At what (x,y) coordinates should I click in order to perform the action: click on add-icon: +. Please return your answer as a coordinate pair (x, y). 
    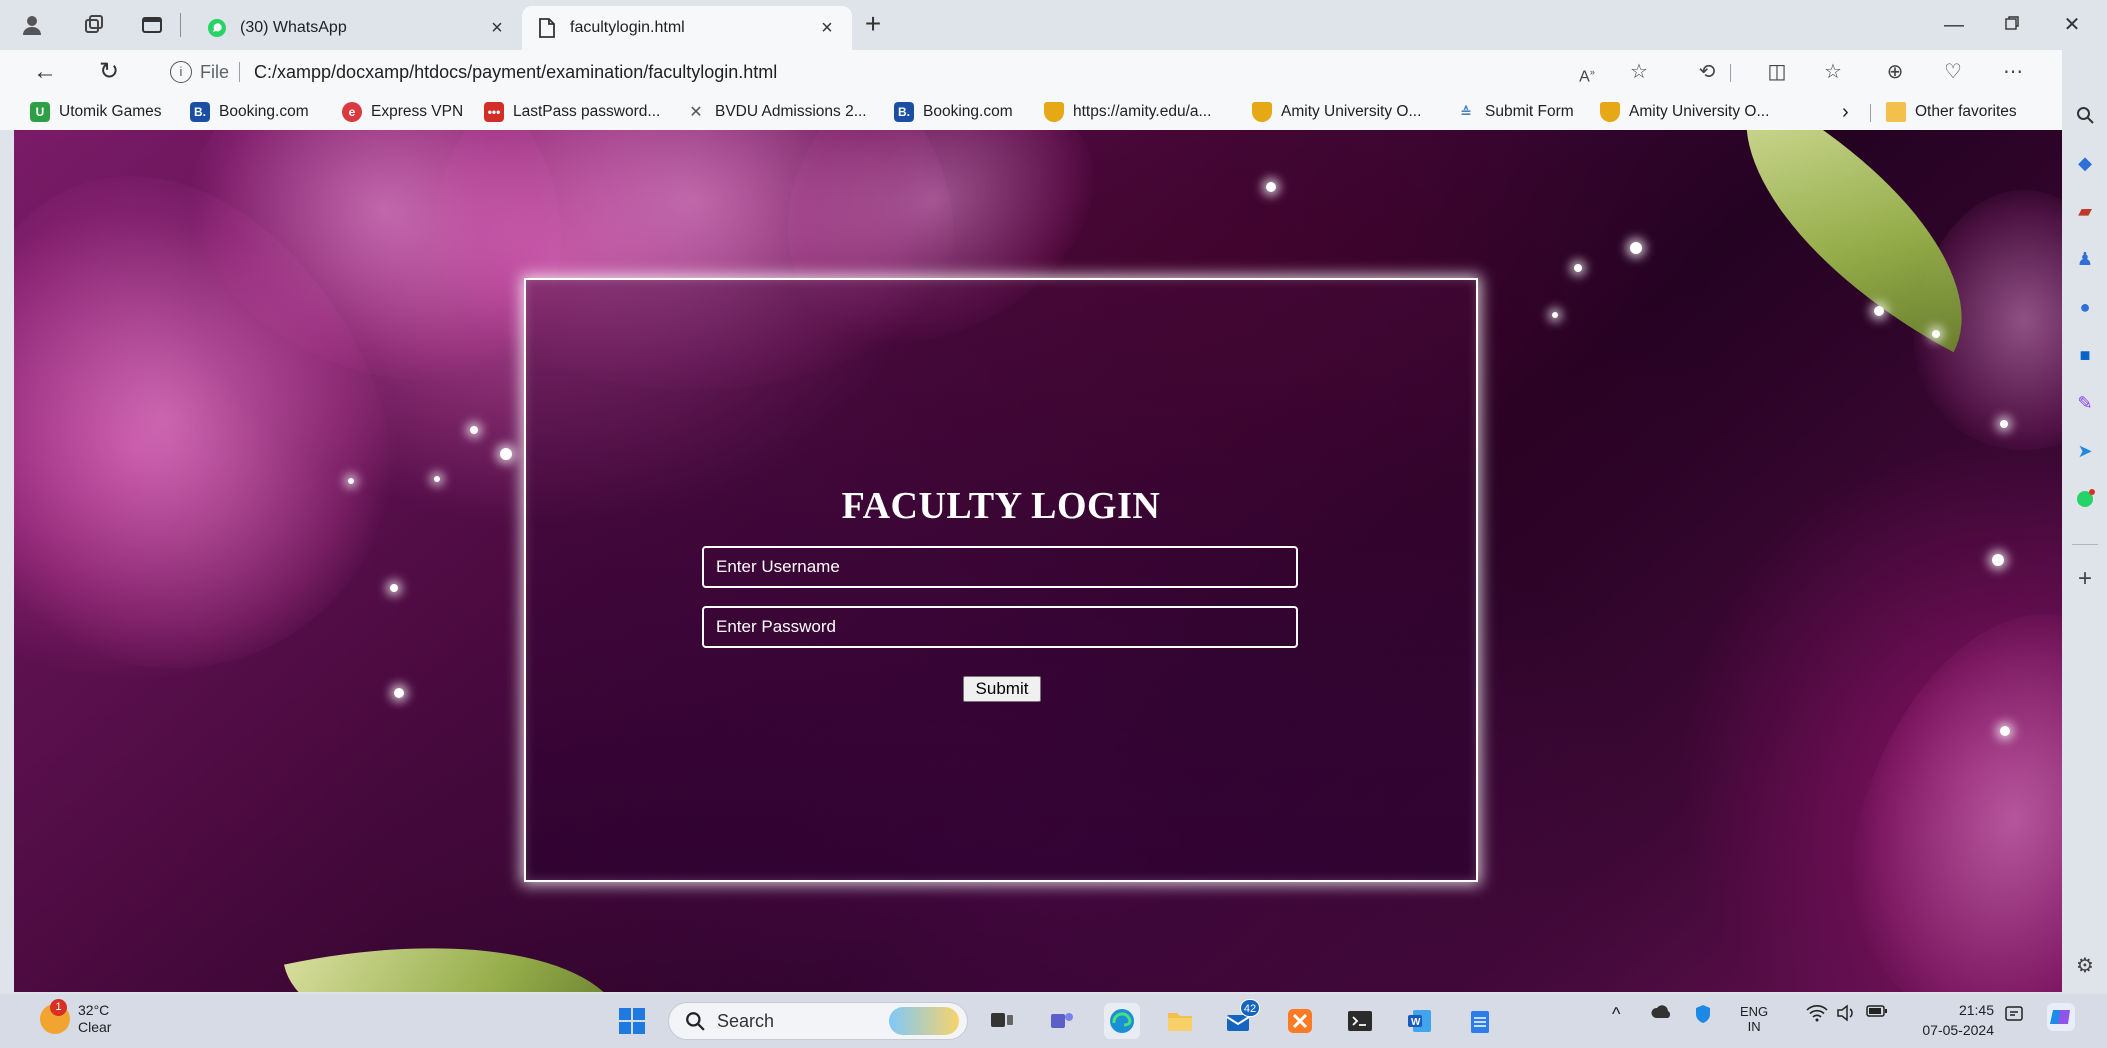
    Looking at the image, I should click on (2085, 579).